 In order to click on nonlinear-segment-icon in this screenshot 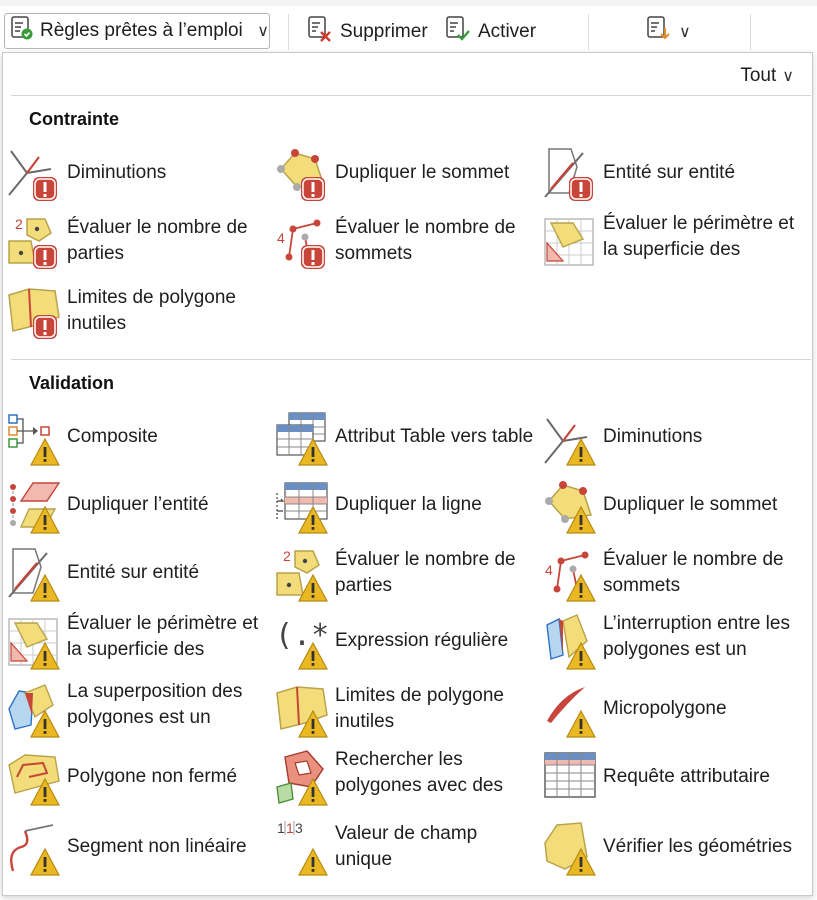, I will do `click(35, 847)`.